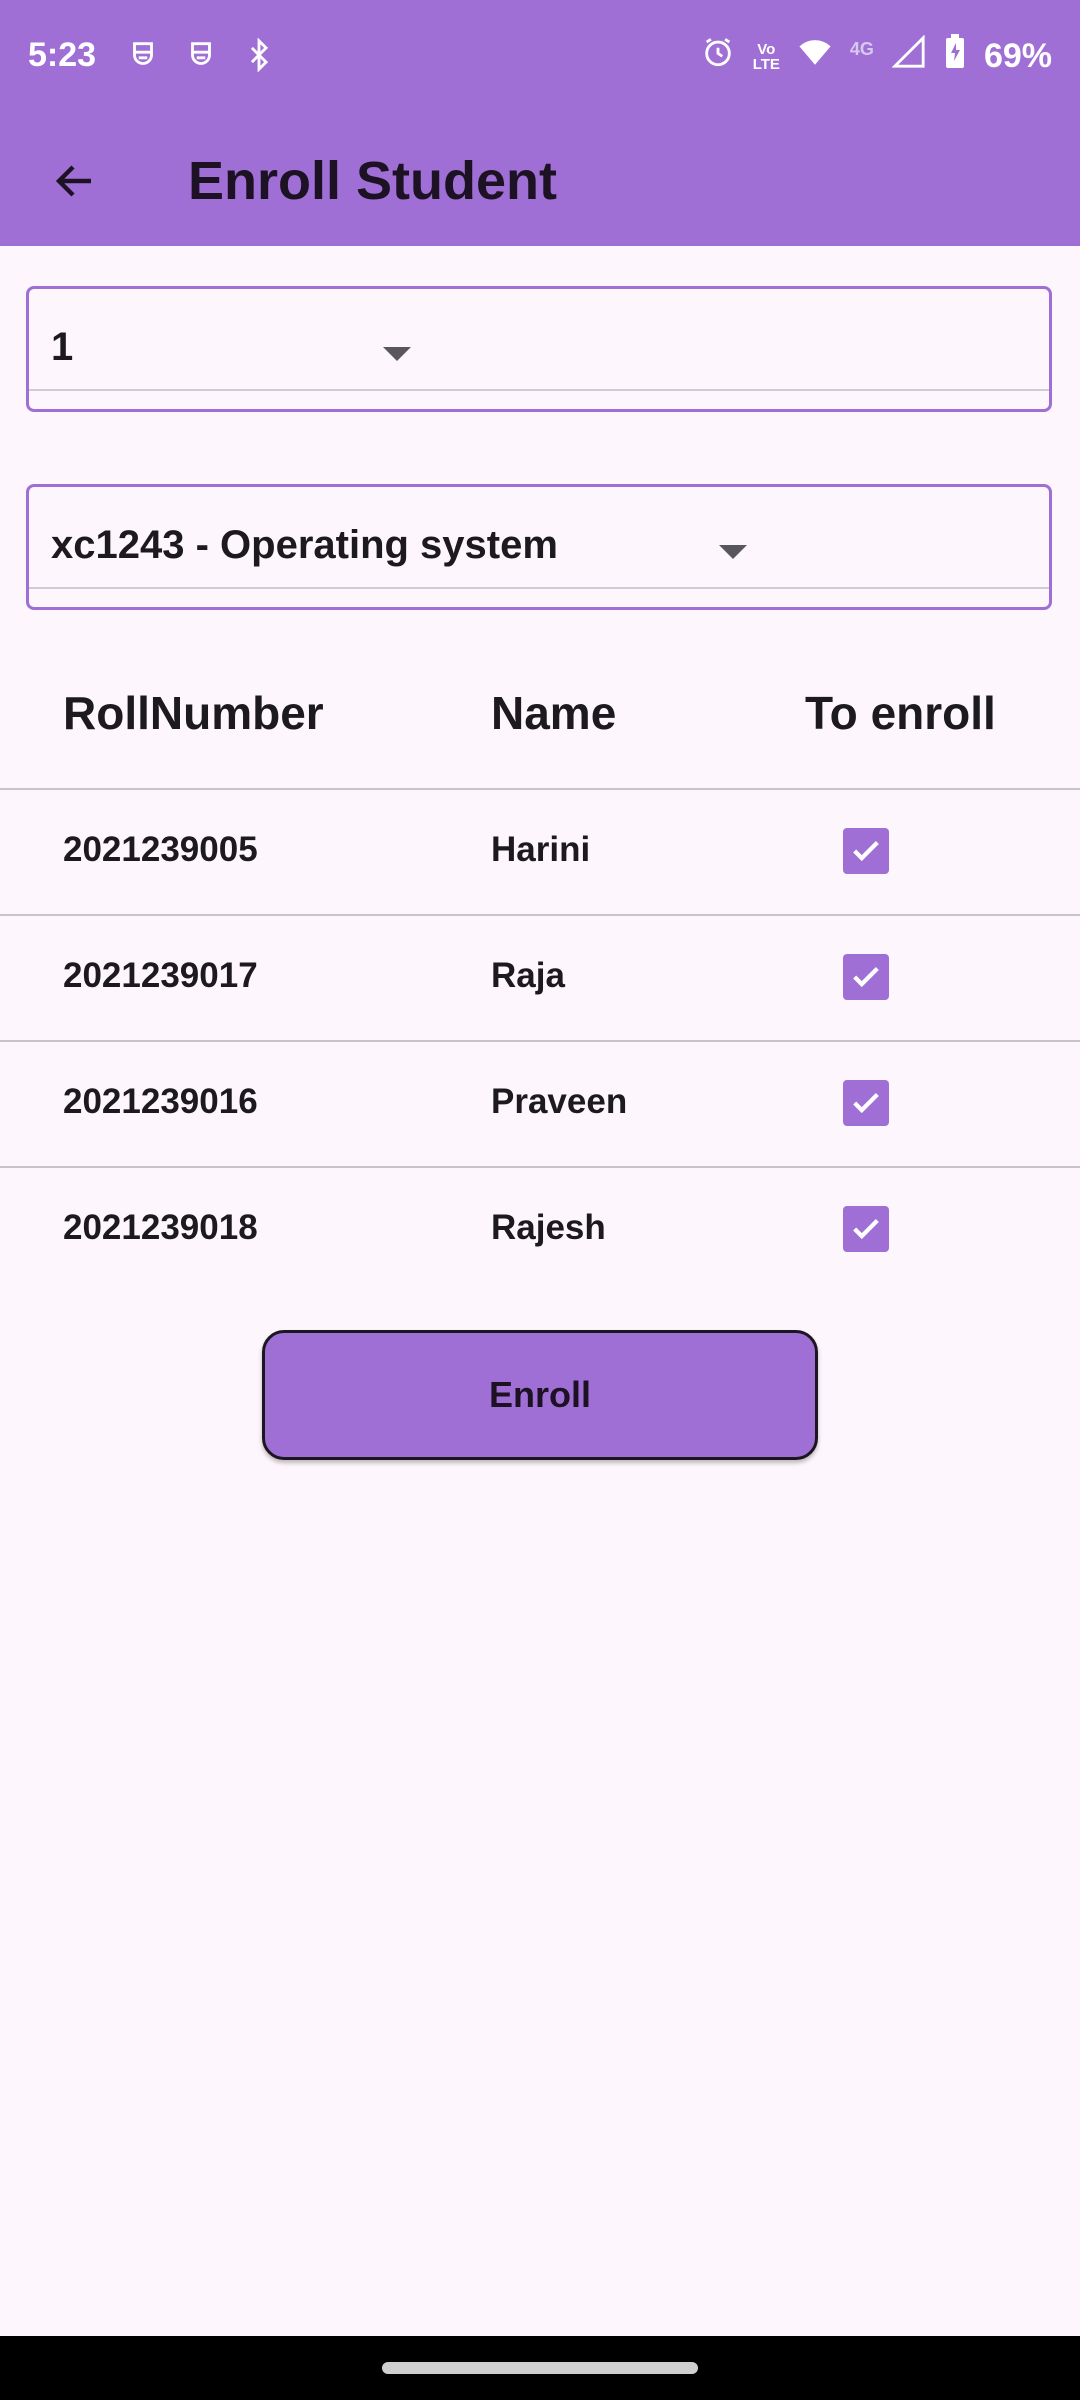 This screenshot has height=2400, width=1080. I want to click on volte-icon: Vo LTE, so click(766, 57).